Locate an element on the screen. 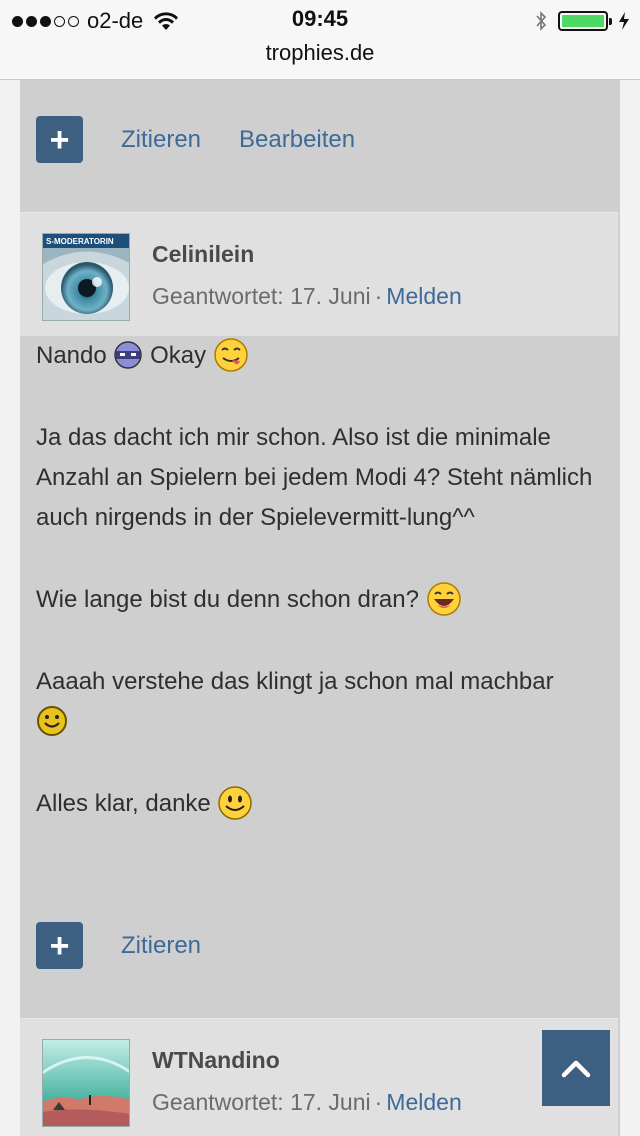 Image resolution: width=640 pixels, height=1136 pixels. scroll-to-top-button is located at coordinates (576, 1068).